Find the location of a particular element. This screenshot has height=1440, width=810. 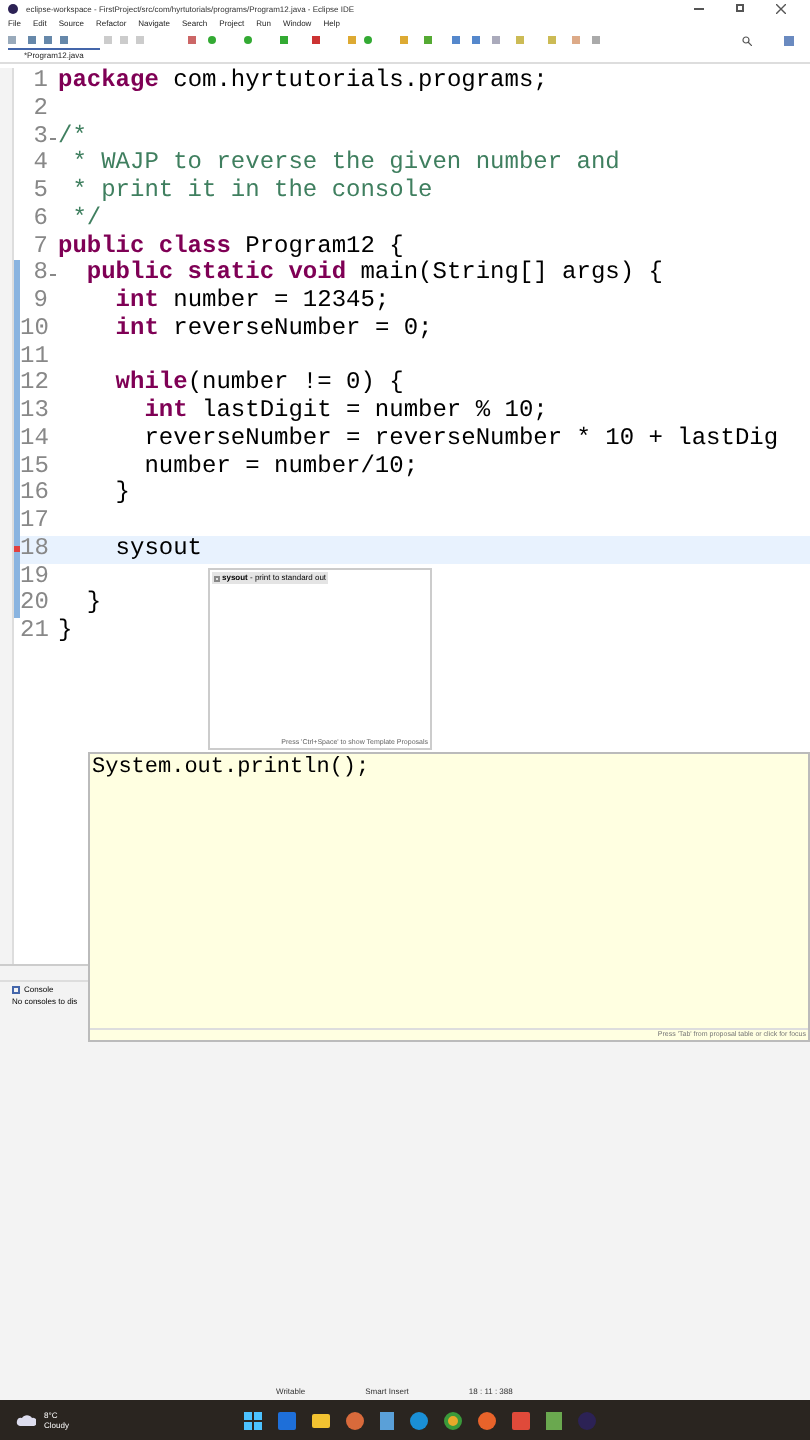

code-line: reverseNumber = reverseNumber * 10 + lastDig is located at coordinates (460, 439).